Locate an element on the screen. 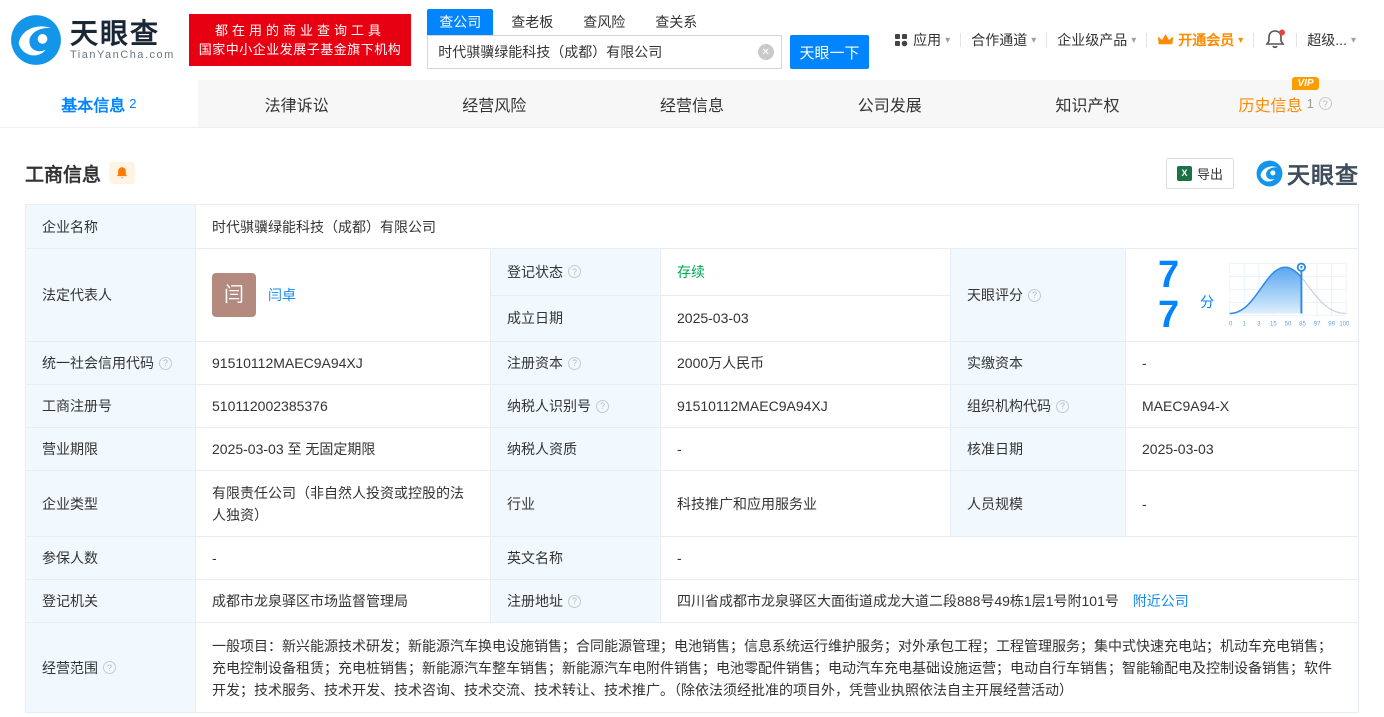  search-button: 天眼一下 is located at coordinates (829, 52).